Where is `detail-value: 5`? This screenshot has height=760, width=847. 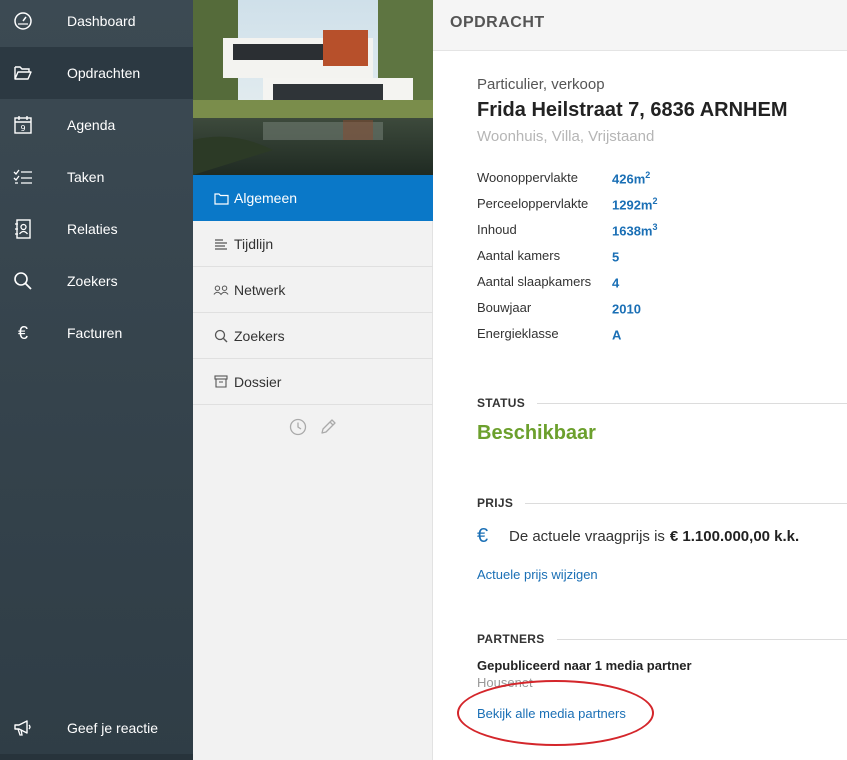
detail-value: 5 is located at coordinates (616, 257).